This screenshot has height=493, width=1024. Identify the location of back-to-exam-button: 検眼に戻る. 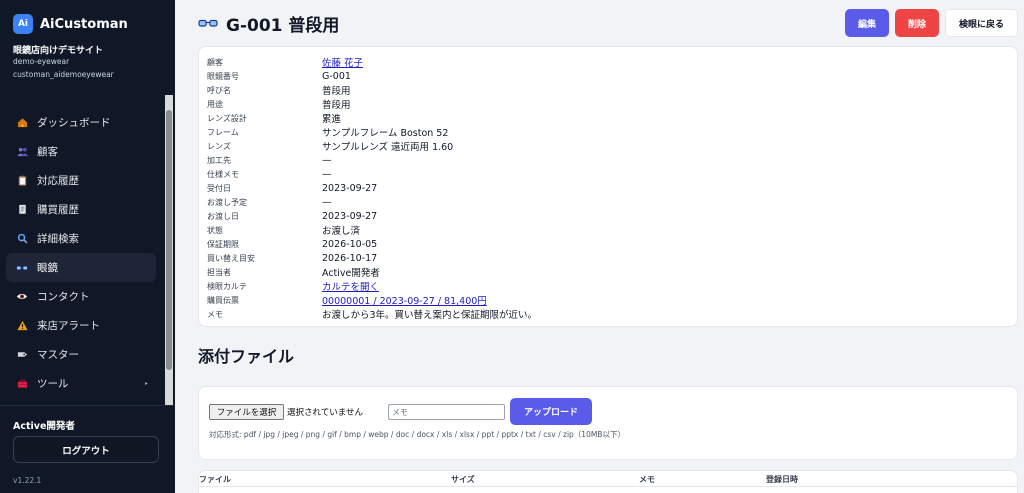
(981, 23).